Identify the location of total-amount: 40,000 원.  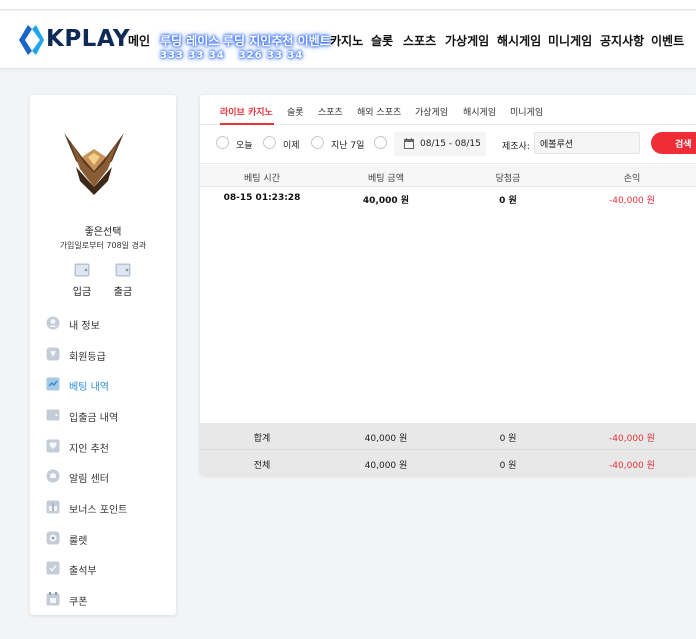
(386, 466).